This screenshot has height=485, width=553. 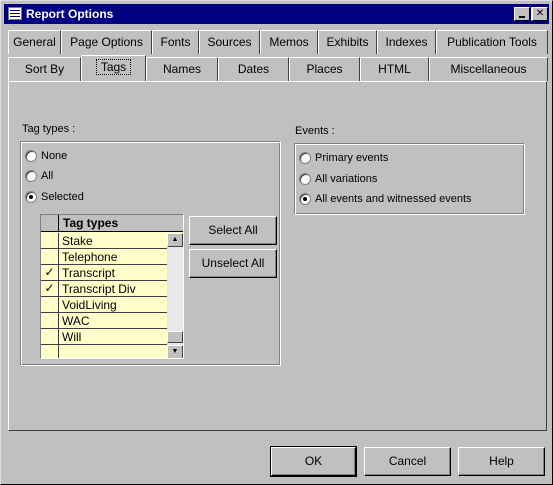 What do you see at coordinates (15, 13) in the screenshot?
I see `app-icon` at bounding box center [15, 13].